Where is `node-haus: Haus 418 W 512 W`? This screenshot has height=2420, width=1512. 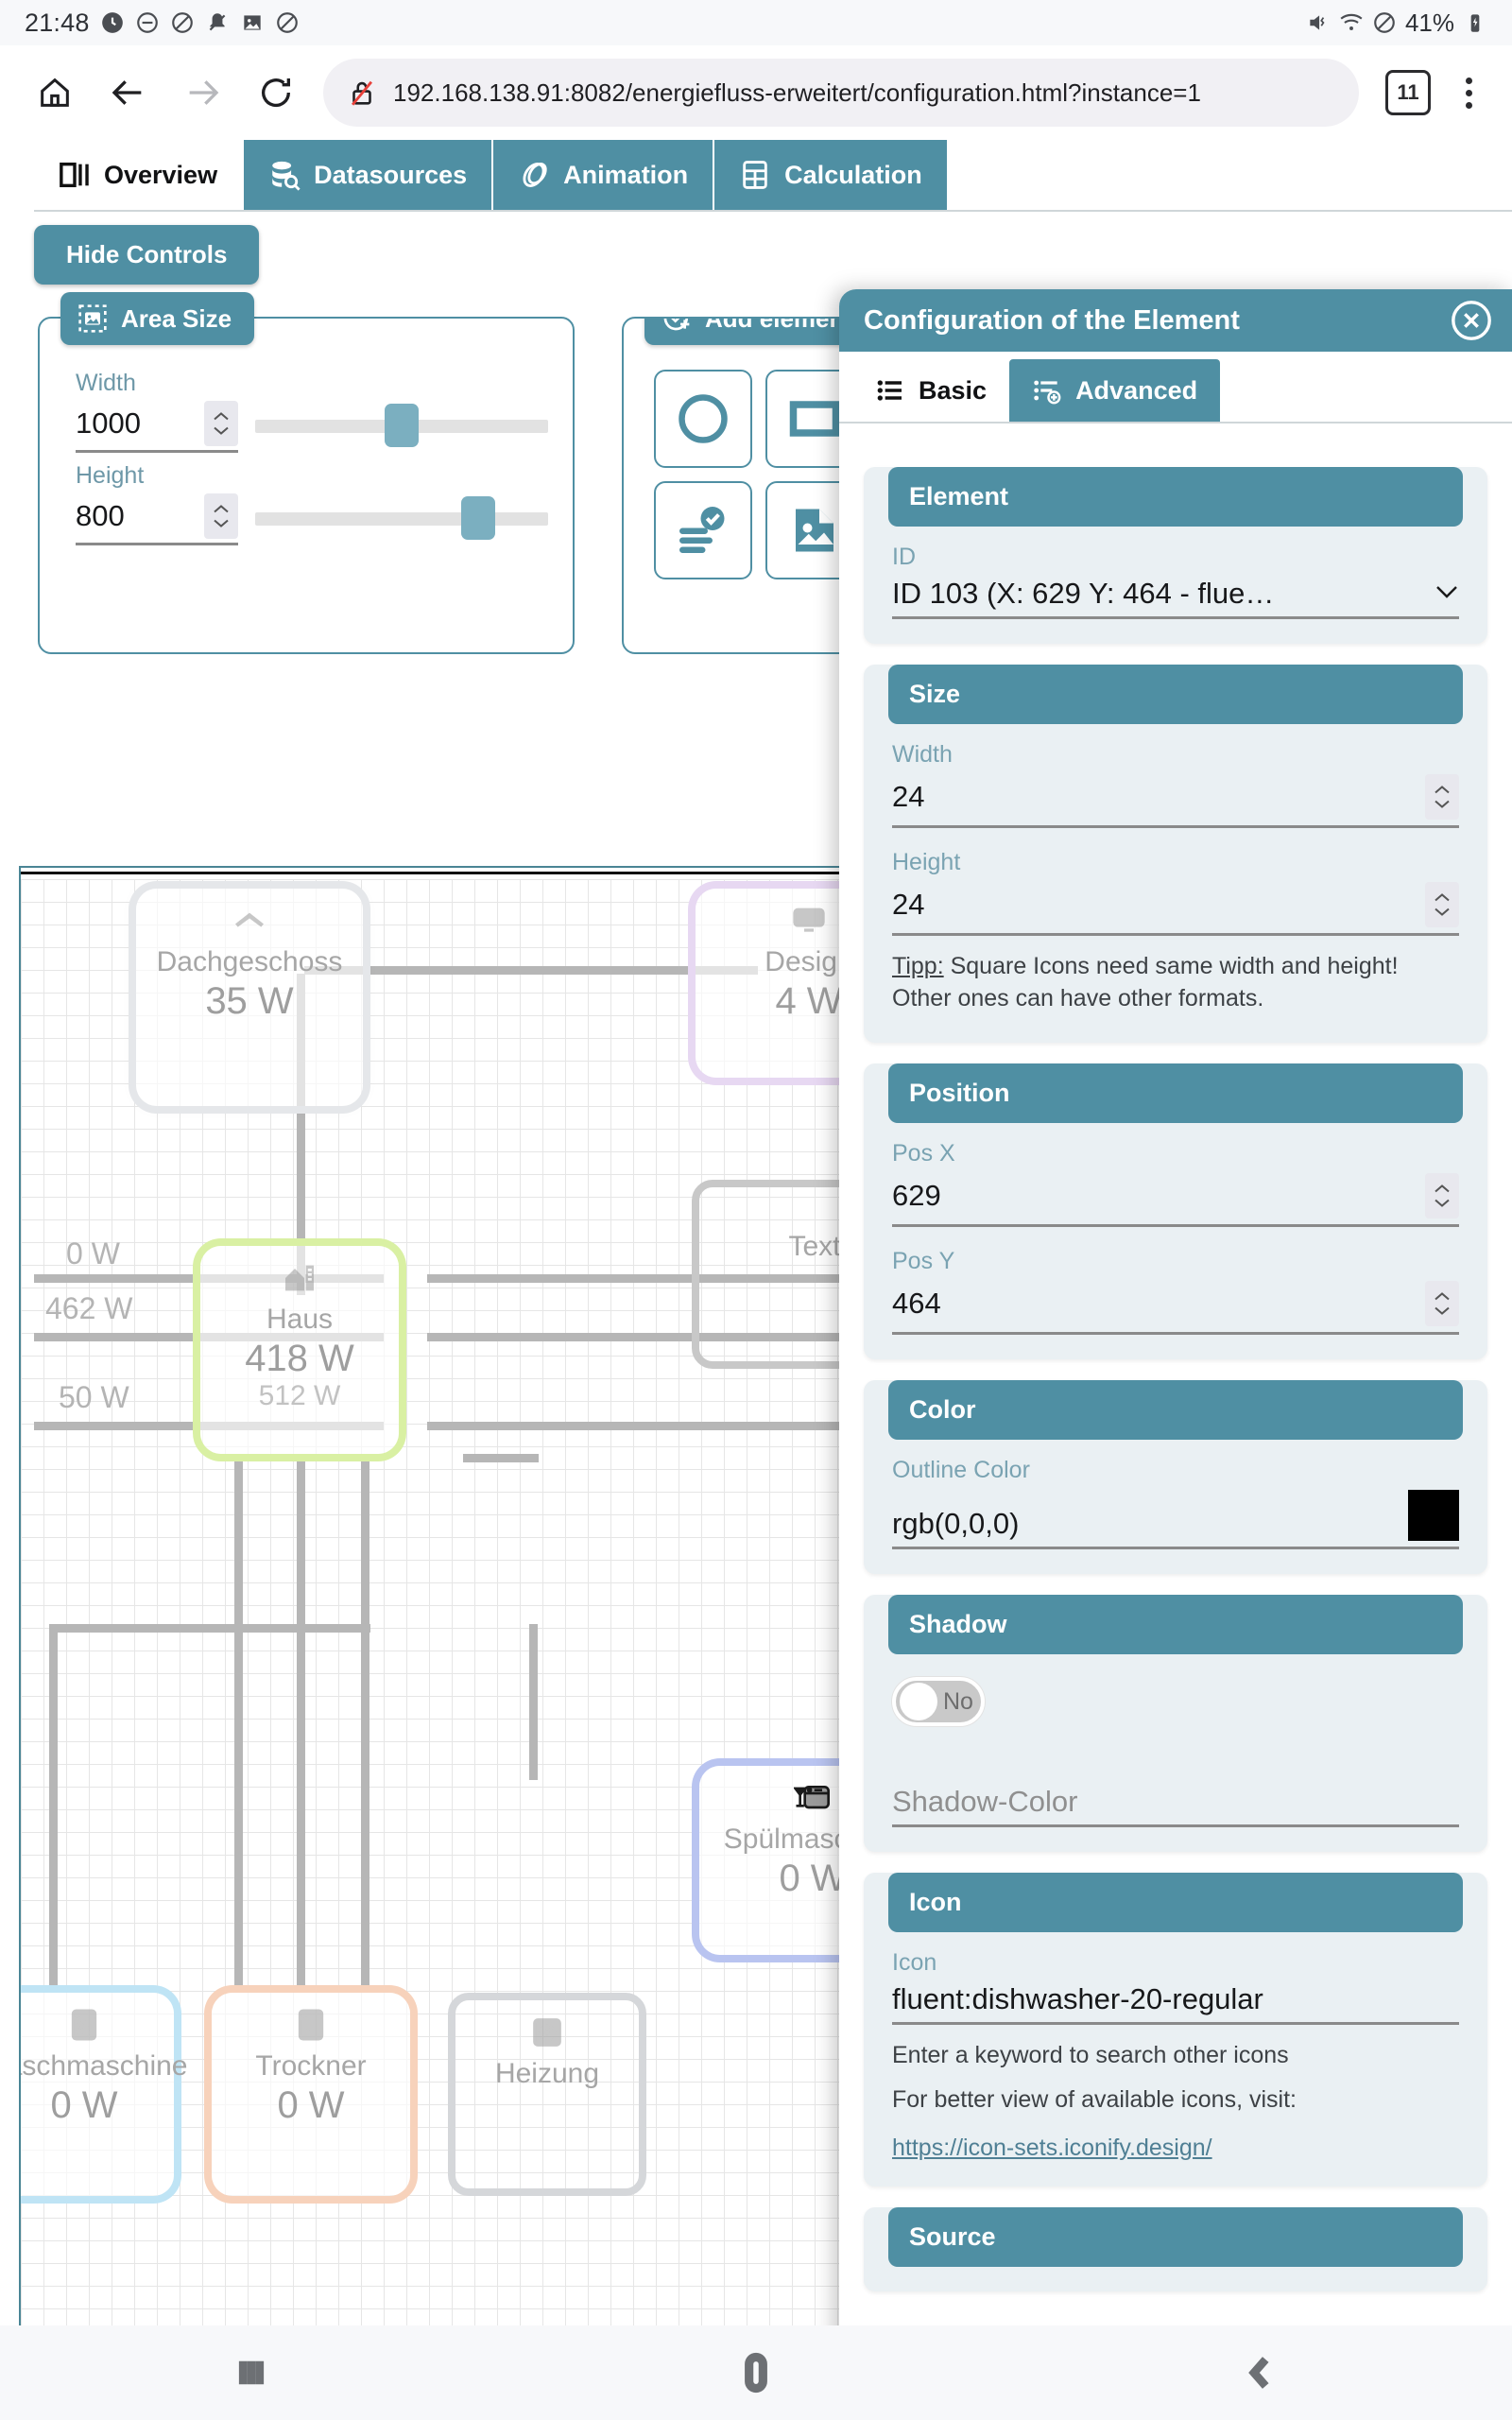
node-haus: Haus 418 W 512 W is located at coordinates (299, 1350).